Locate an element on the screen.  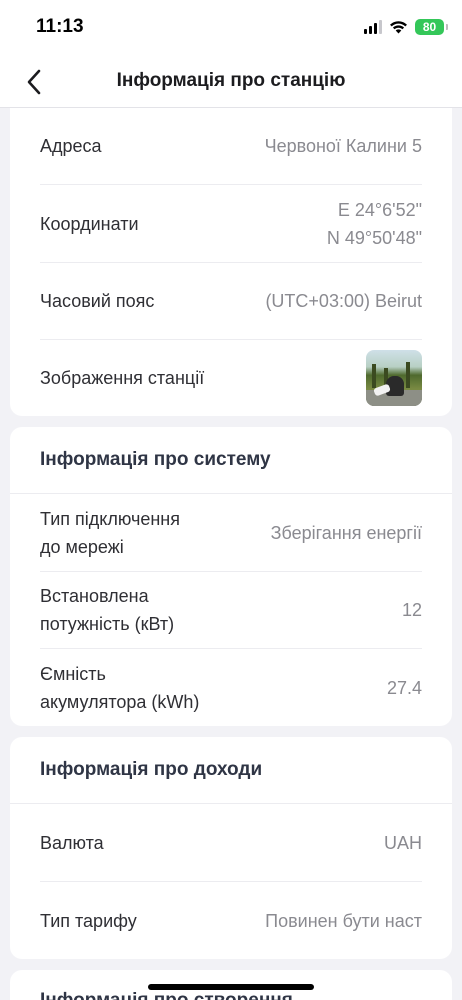
installed-power-label: Встановлена потужність (кВт) is located at coordinates (107, 610).